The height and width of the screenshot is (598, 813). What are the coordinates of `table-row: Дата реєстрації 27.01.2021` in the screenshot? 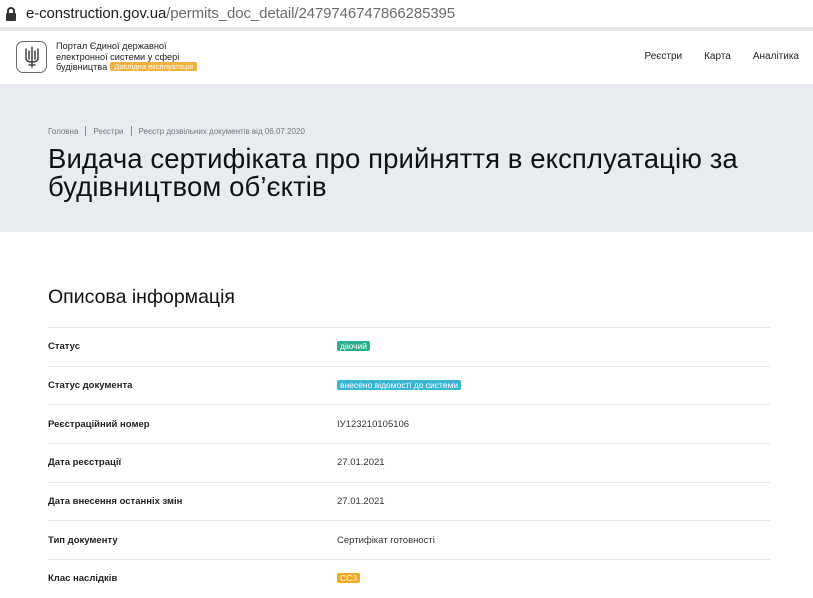 It's located at (409, 462).